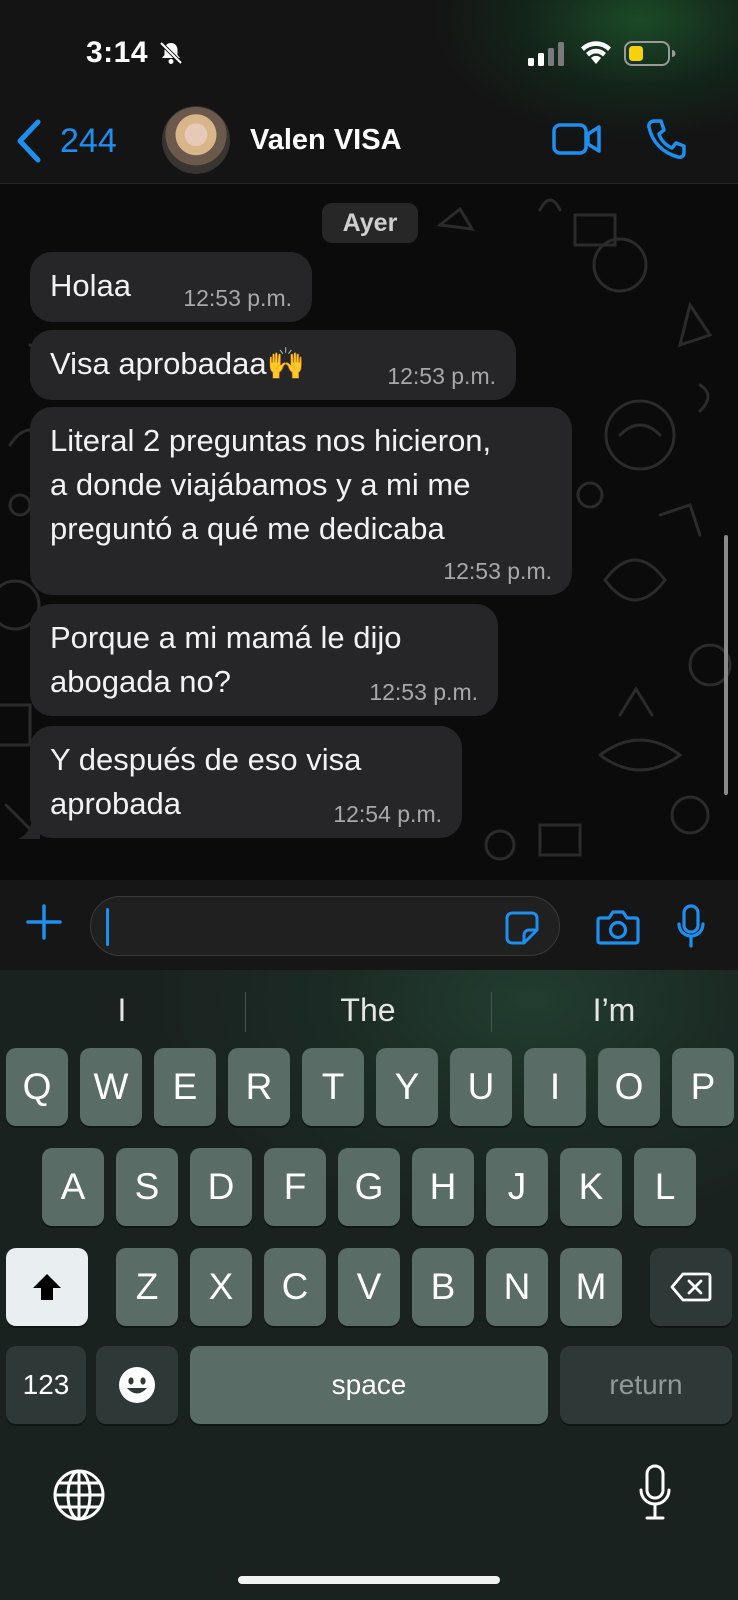 Image resolution: width=738 pixels, height=1600 pixels. What do you see at coordinates (73, 1187) in the screenshot?
I see `key-a: A` at bounding box center [73, 1187].